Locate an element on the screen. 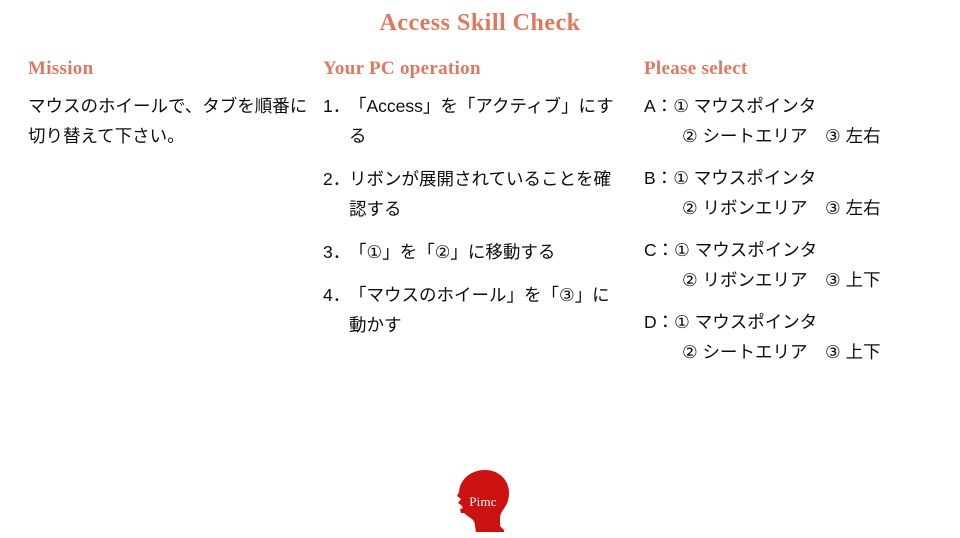 This screenshot has height=538, width=960. answer-option-key: B： is located at coordinates (659, 177).